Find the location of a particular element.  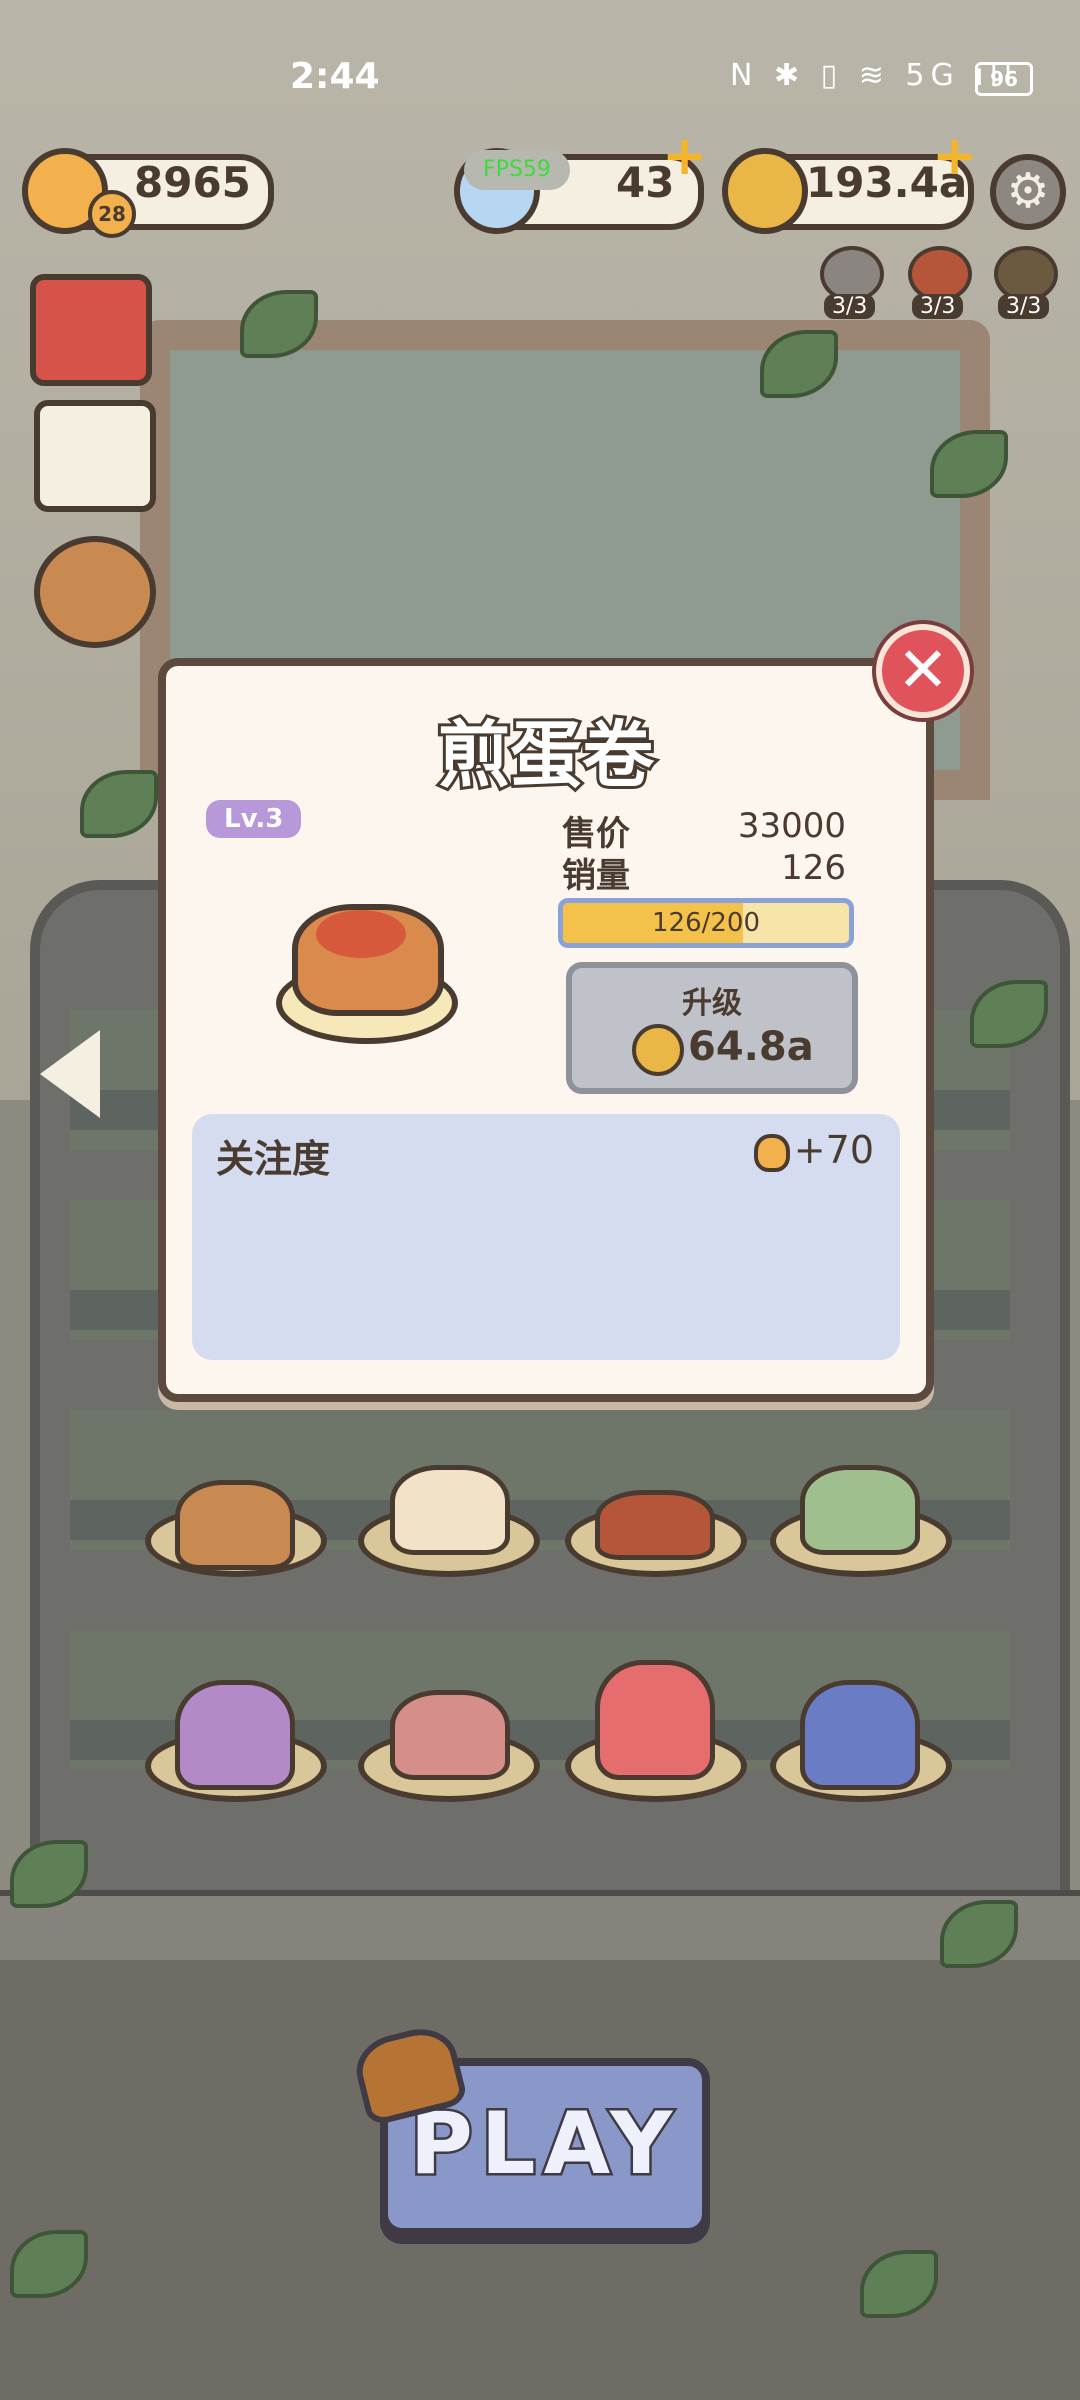

omelette-roll-dish is located at coordinates (235, 1525).